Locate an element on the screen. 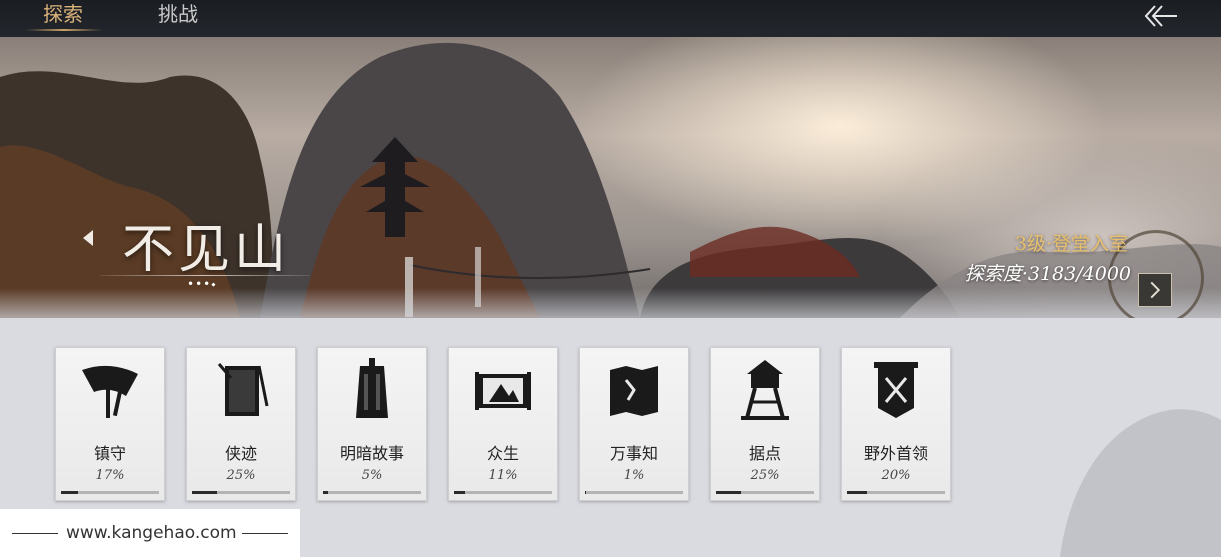 The width and height of the screenshot is (1221, 557). banner-fade is located at coordinates (610, 303).